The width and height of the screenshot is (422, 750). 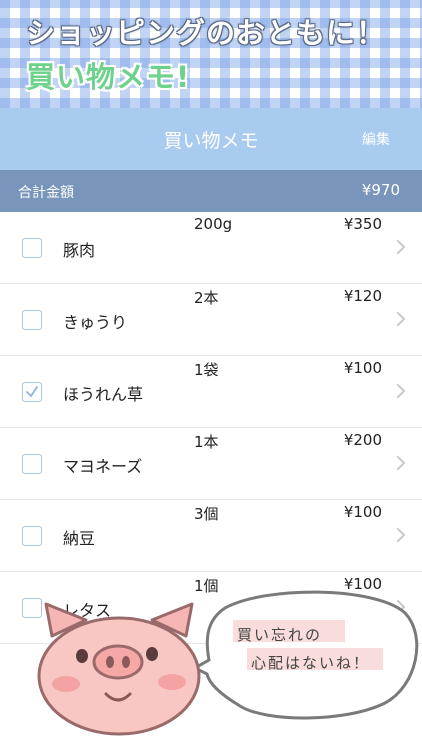 I want to click on navigation-bar: 買い物メモ 編集, so click(x=211, y=139).